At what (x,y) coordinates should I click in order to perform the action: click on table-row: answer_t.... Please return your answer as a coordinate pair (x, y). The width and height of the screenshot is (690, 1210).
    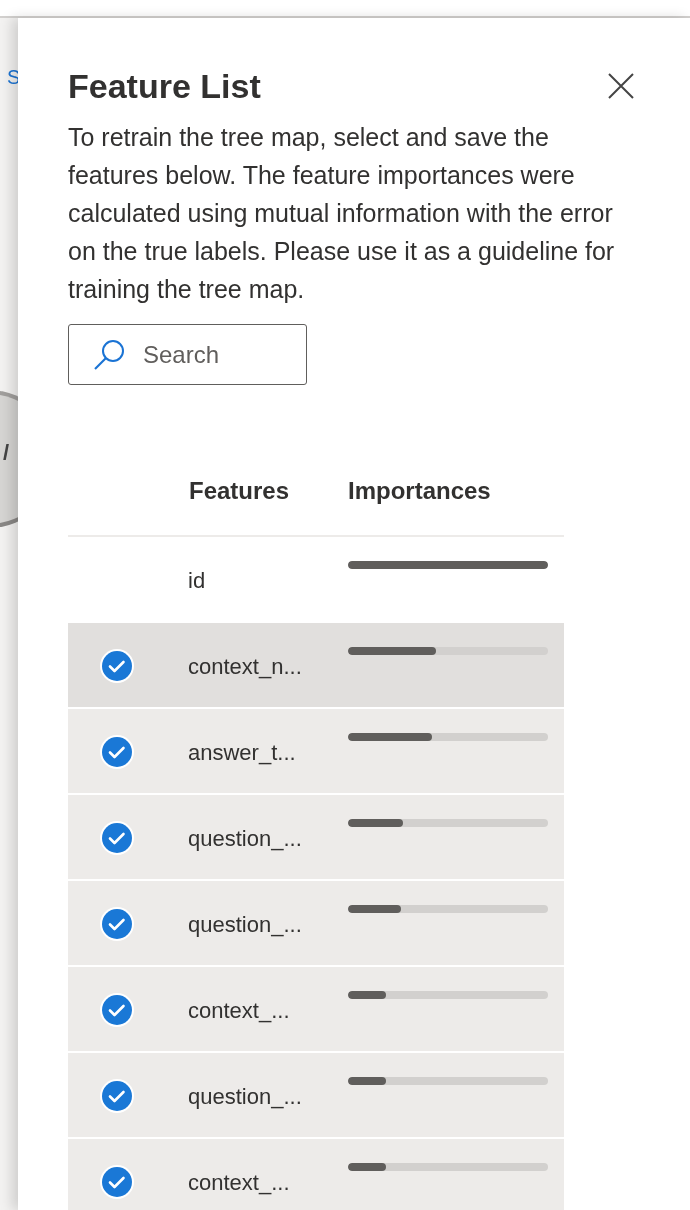
    Looking at the image, I should click on (316, 751).